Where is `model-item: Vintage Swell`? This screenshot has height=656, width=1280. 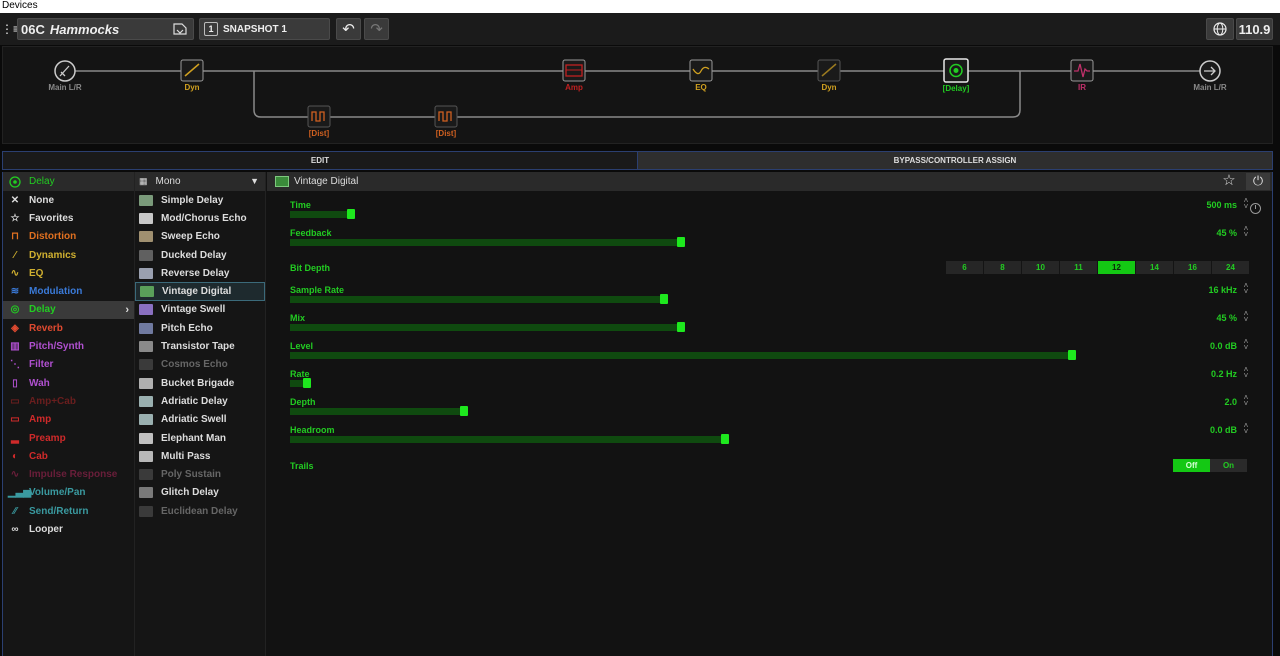
model-item: Vintage Swell is located at coordinates (200, 310).